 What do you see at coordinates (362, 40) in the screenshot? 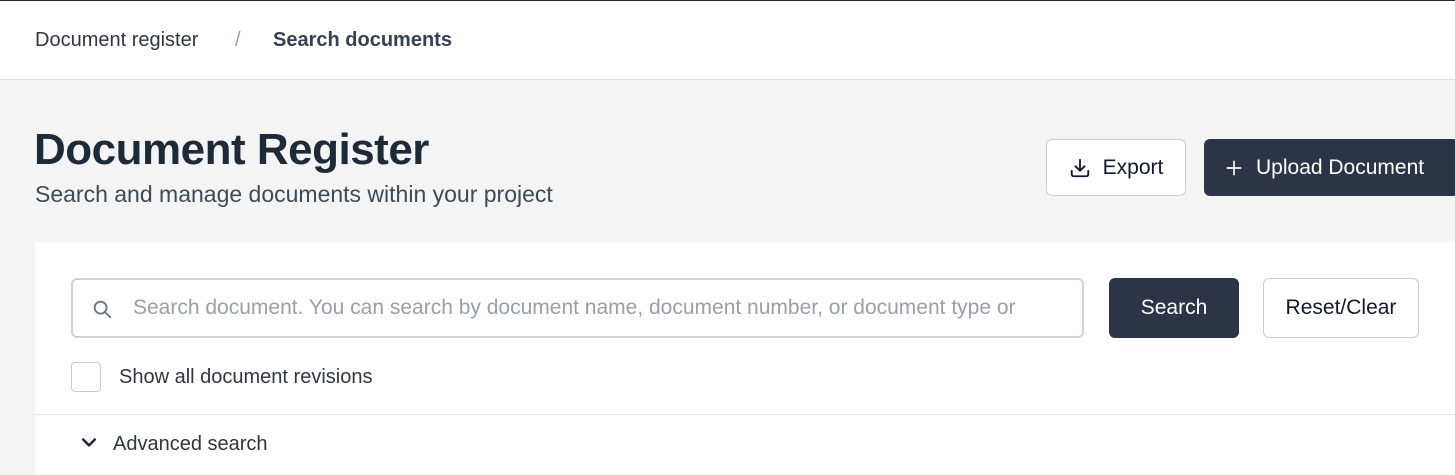
I see `breadcrumb-current: Search documents` at bounding box center [362, 40].